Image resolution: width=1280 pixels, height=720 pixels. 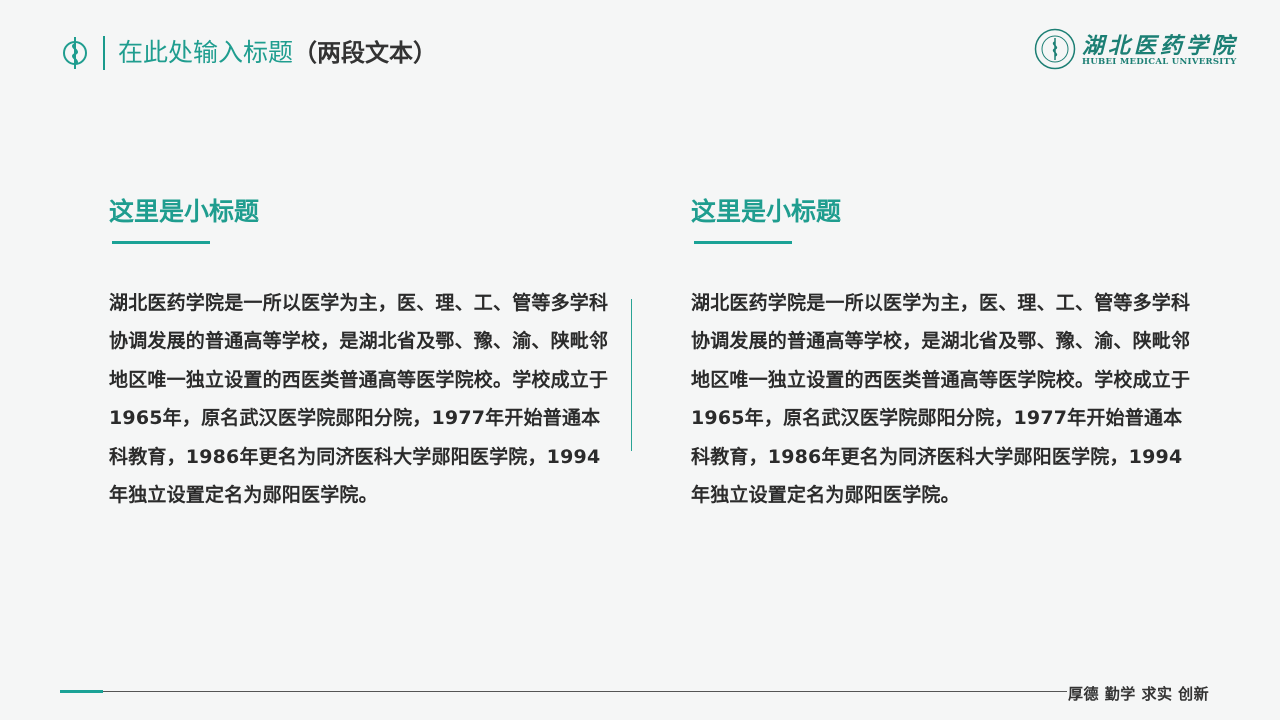 What do you see at coordinates (585, 691) in the screenshot?
I see `footer-line` at bounding box center [585, 691].